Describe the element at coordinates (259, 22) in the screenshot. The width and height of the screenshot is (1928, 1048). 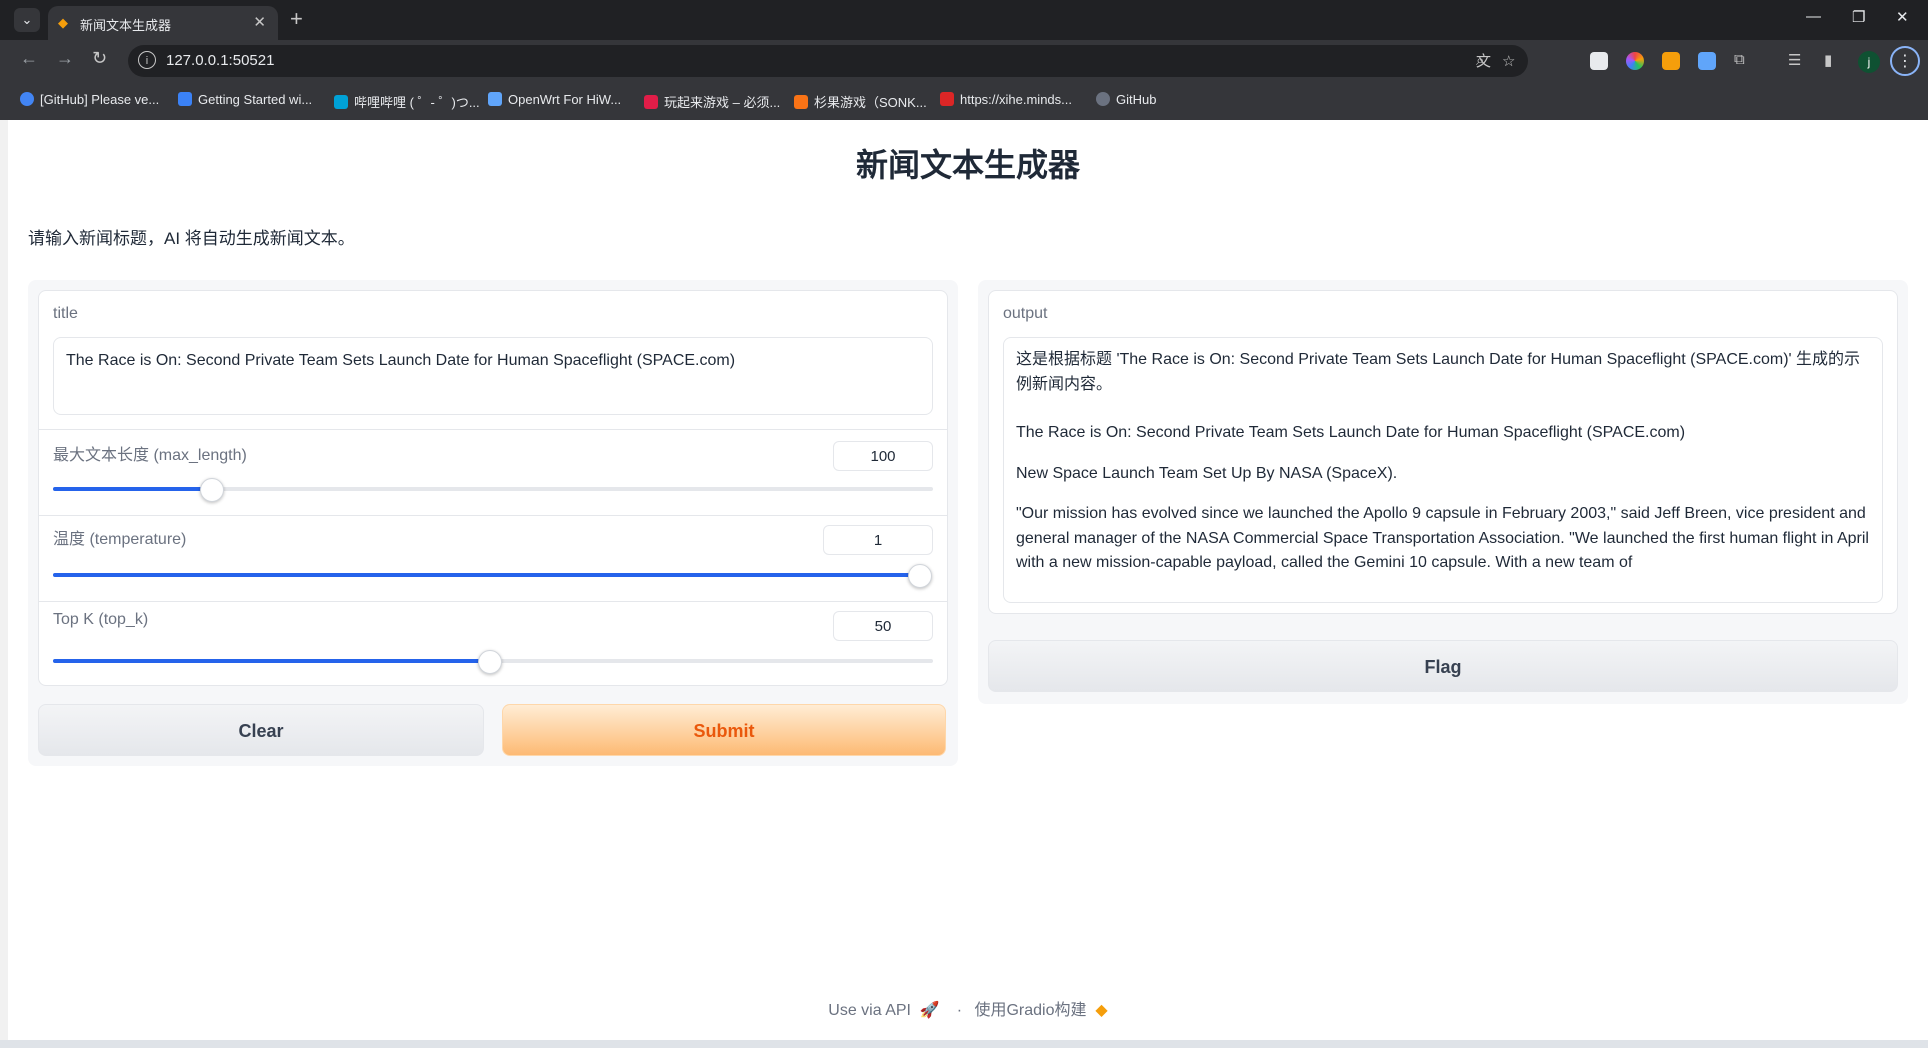
I see `close-tab-icon: ✕` at that location.